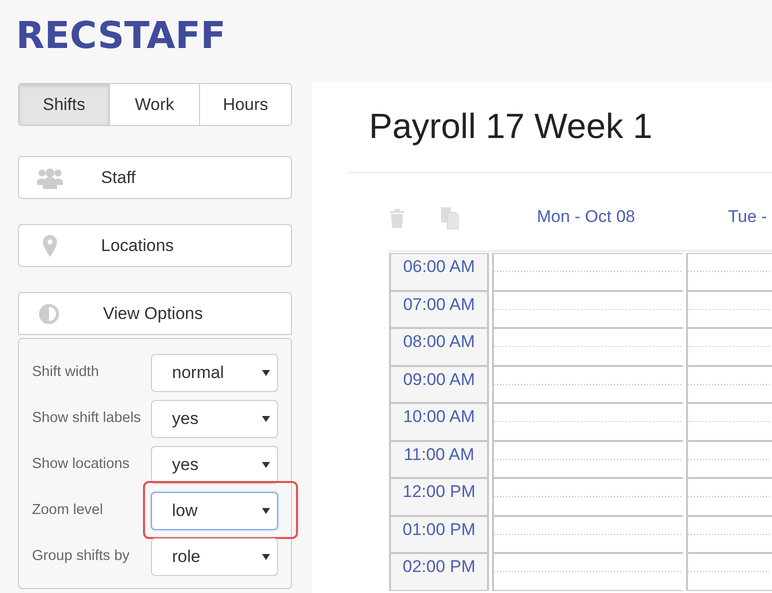 The height and width of the screenshot is (593, 772). I want to click on time-slot-label: 11:00 AM, so click(439, 459).